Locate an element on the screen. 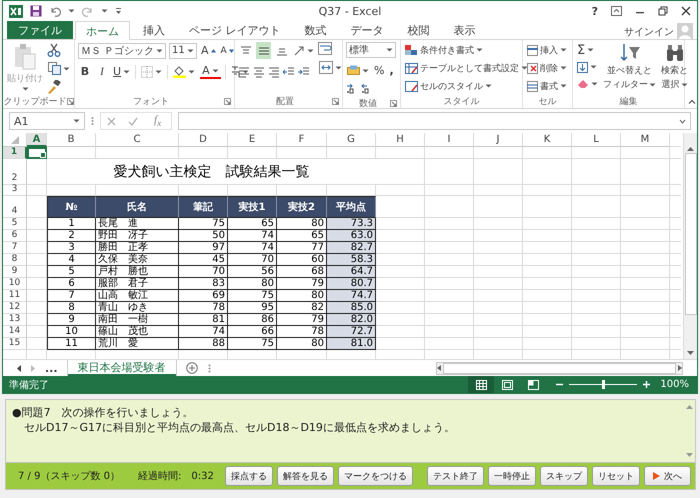 This screenshot has height=498, width=700. shrink-font-button: A is located at coordinates (227, 50).